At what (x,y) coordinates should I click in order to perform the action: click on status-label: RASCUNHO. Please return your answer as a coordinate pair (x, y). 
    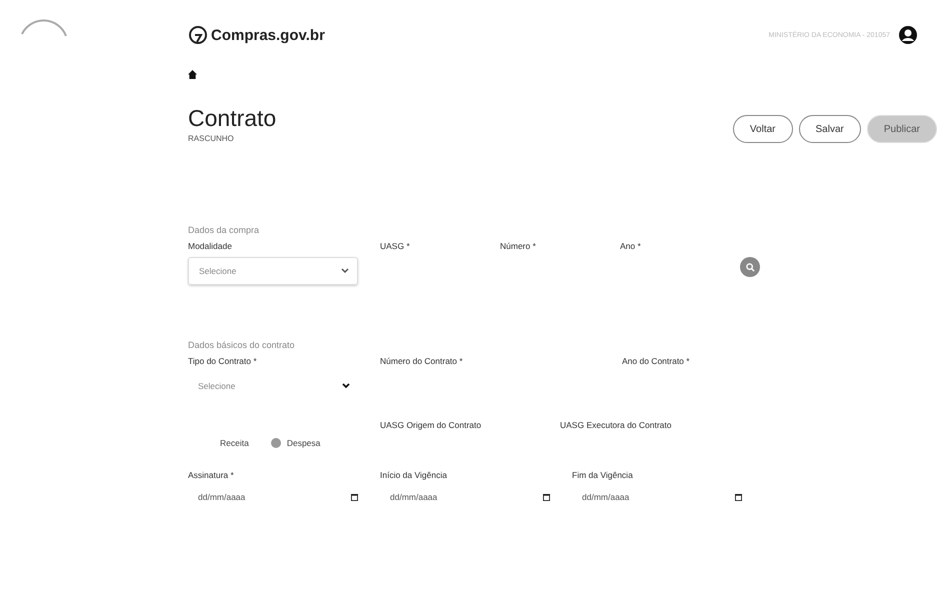
    Looking at the image, I should click on (211, 138).